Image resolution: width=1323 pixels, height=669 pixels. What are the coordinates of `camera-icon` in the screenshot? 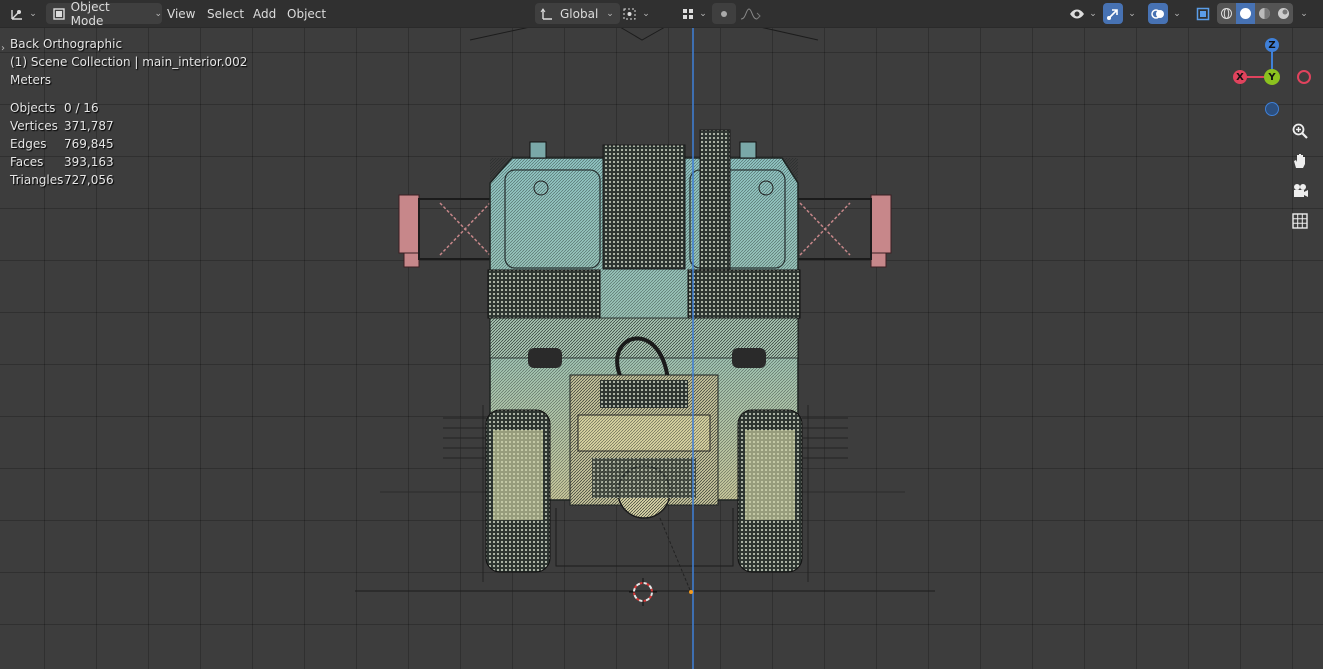 It's located at (1301, 190).